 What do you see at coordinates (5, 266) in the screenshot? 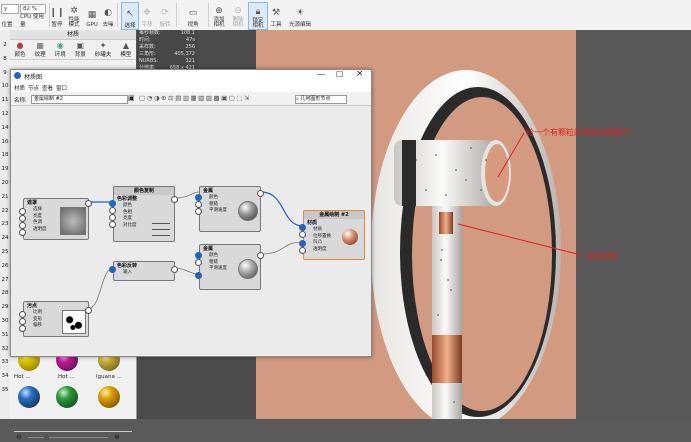
I see `strip-row: 26` at bounding box center [5, 266].